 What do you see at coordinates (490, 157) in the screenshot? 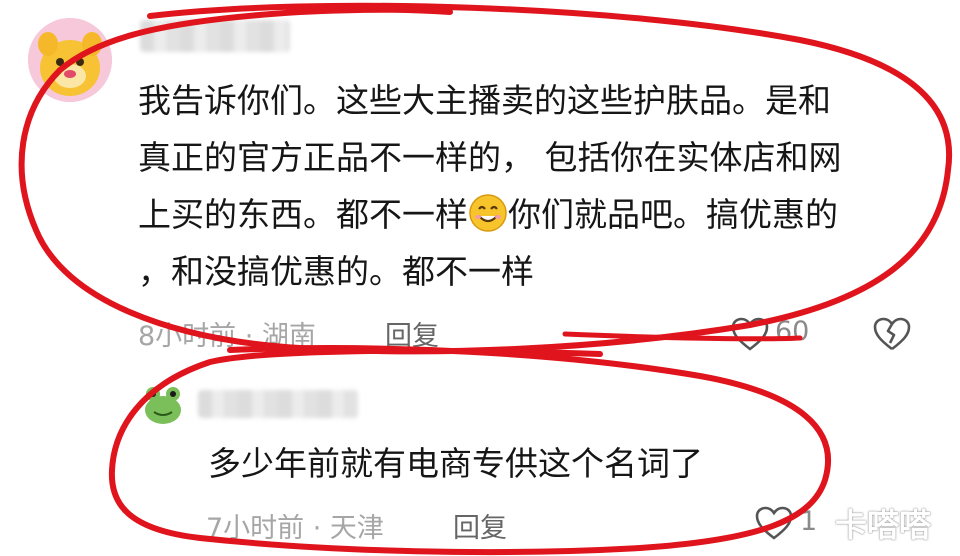
I see `comment-line: 真正的官方正品不一样的， 包括你在实体店和网` at bounding box center [490, 157].